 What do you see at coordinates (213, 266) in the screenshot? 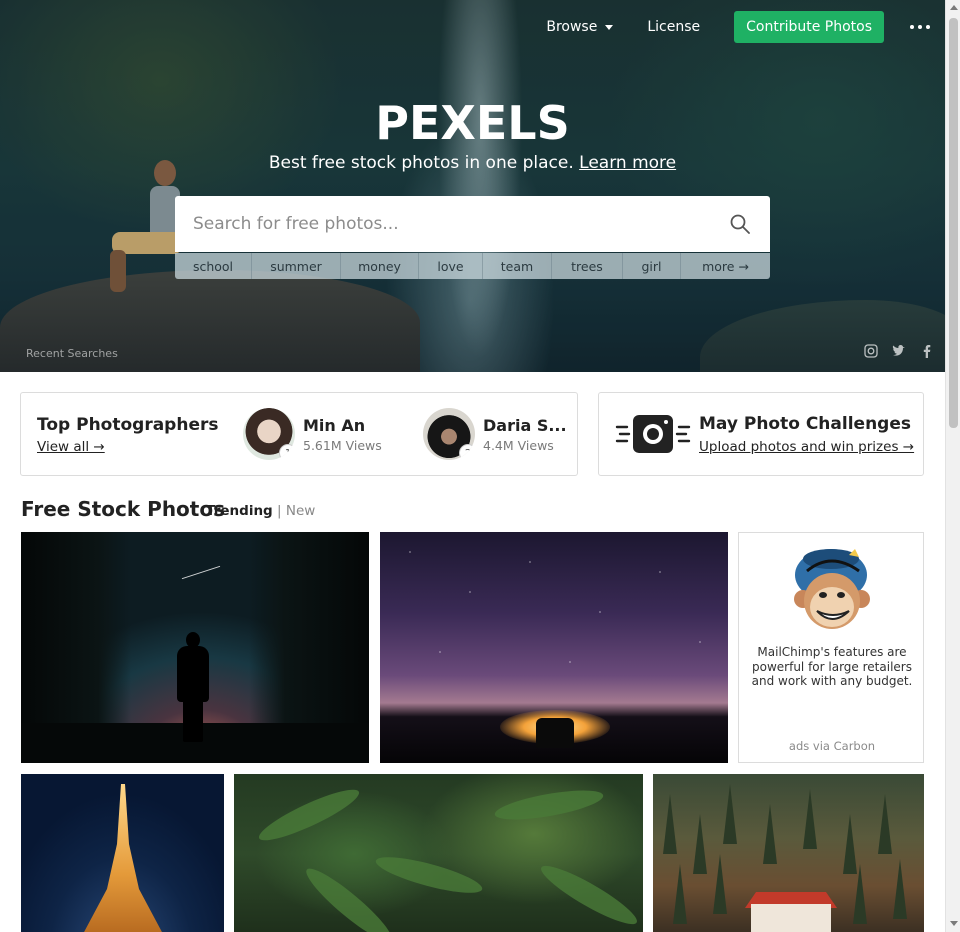
I see `tag-school: school` at bounding box center [213, 266].